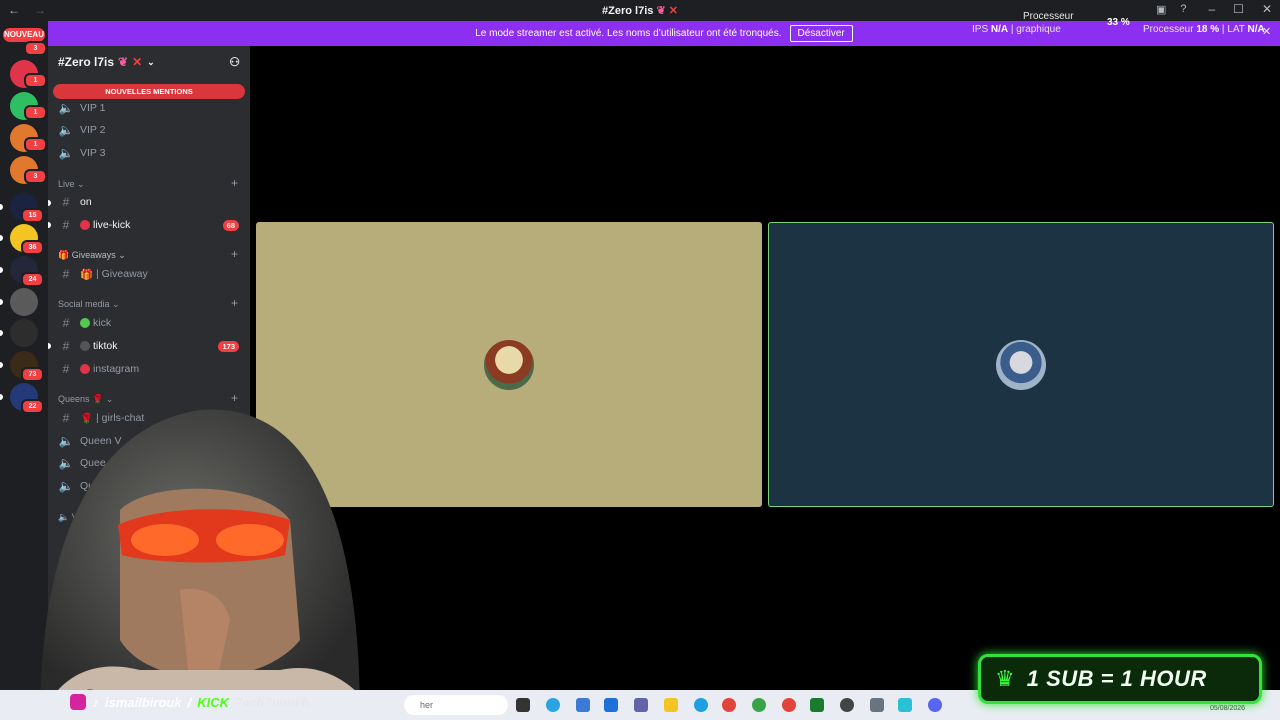 The height and width of the screenshot is (720, 1280). I want to click on new-pill-top: NOUVEAU, so click(24, 35).